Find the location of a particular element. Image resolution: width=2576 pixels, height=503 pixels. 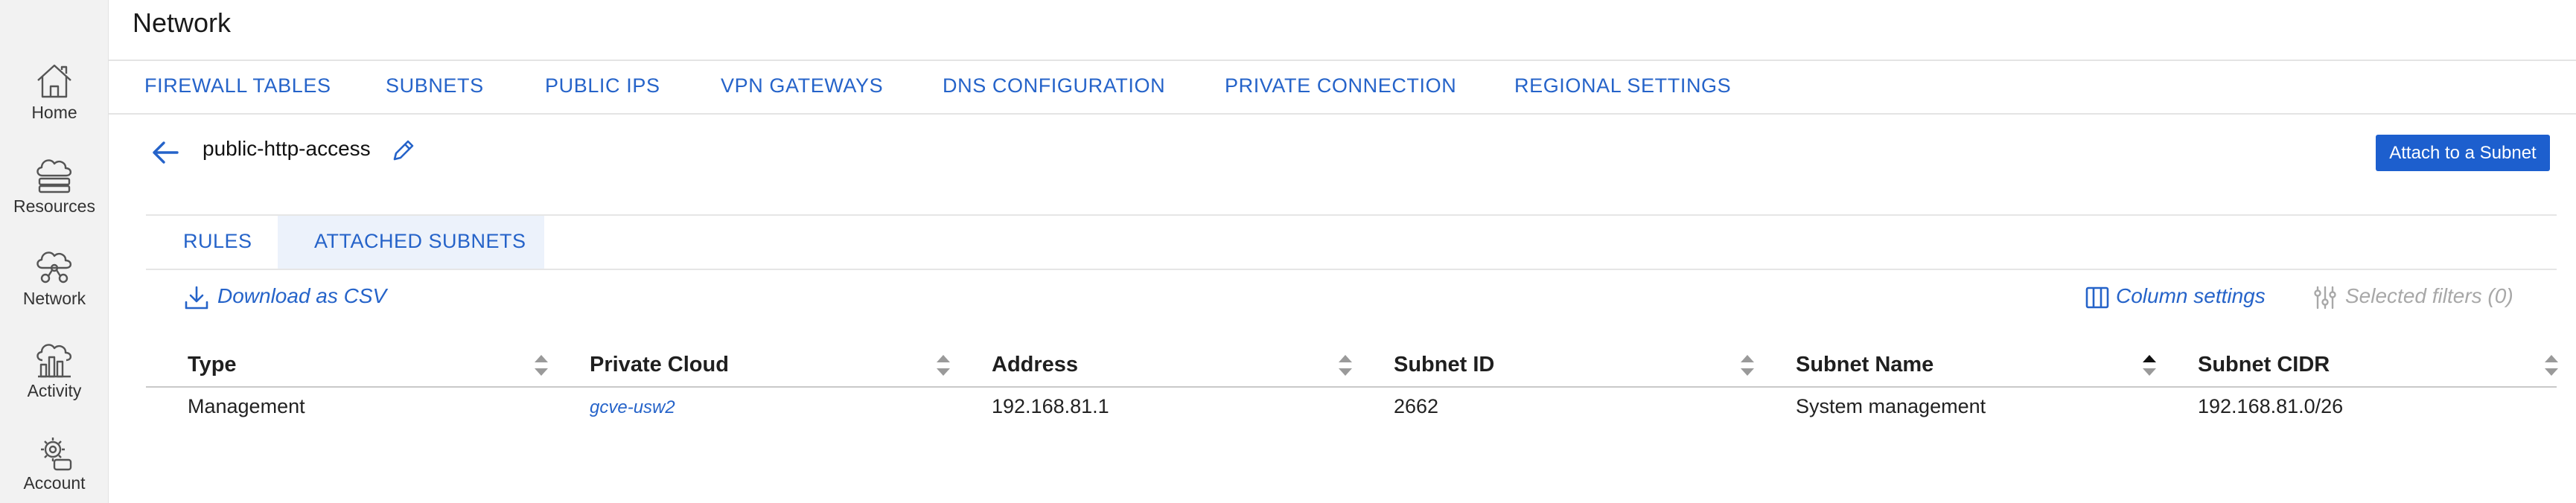

tab-vpn-gateways: VPN GATEWAYS is located at coordinates (802, 85).